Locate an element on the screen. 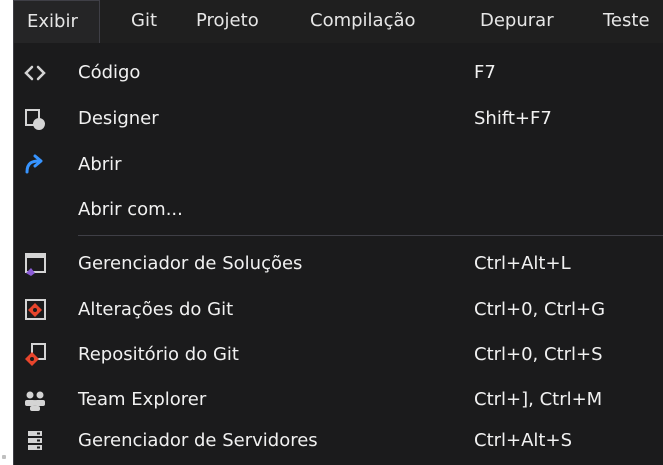 The height and width of the screenshot is (465, 663). menu-item-label: Gerenciador de Servidores is located at coordinates (198, 440).